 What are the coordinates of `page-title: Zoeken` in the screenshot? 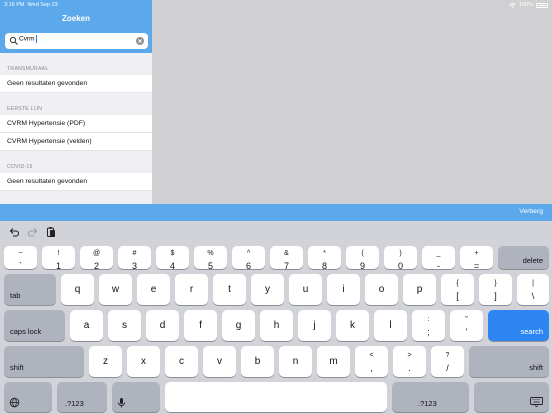 It's located at (75, 18).